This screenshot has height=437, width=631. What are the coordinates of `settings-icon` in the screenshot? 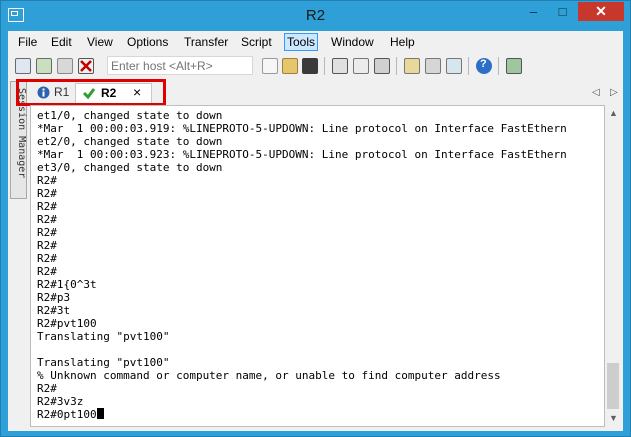 It's located at (412, 66).